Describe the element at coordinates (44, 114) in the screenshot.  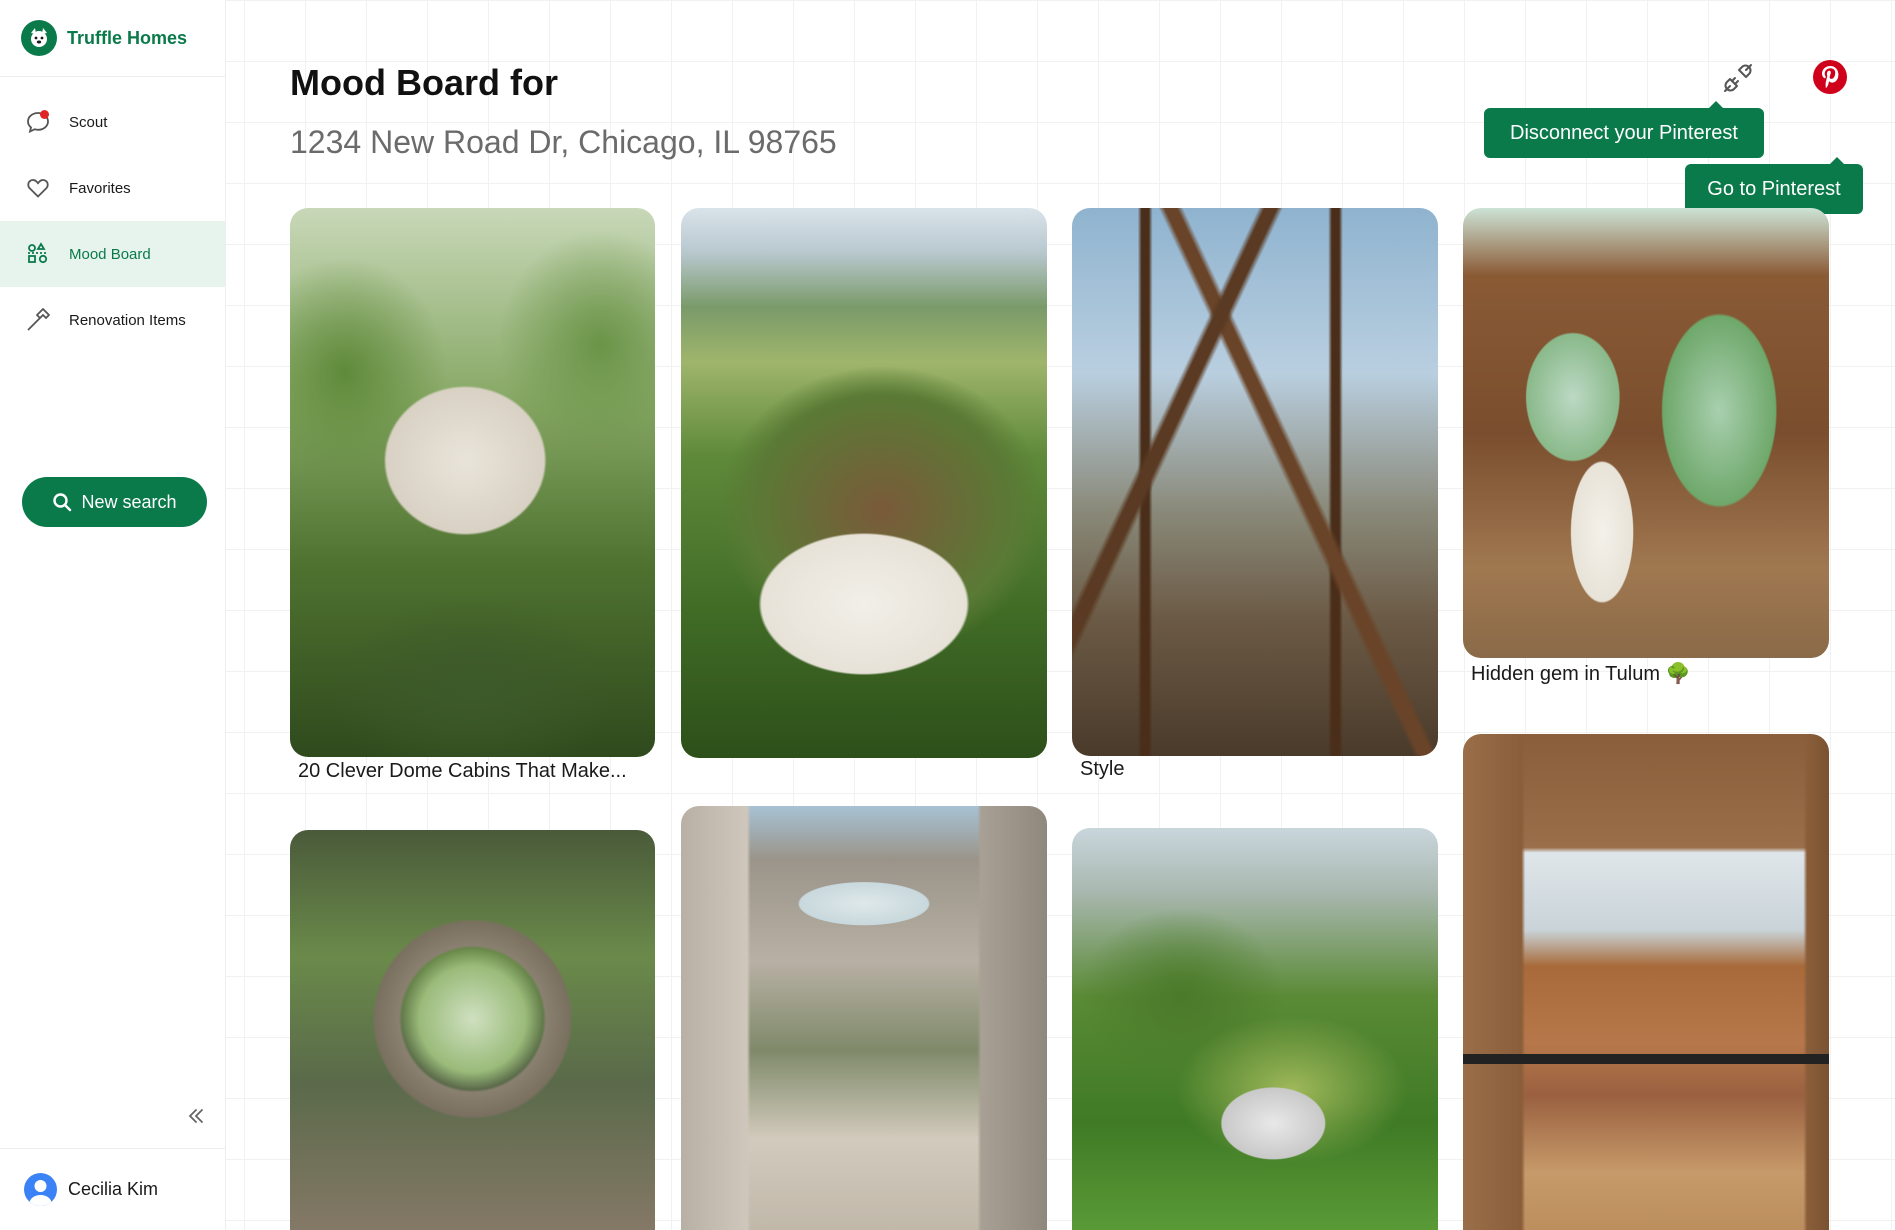
I see `notification-dot` at that location.